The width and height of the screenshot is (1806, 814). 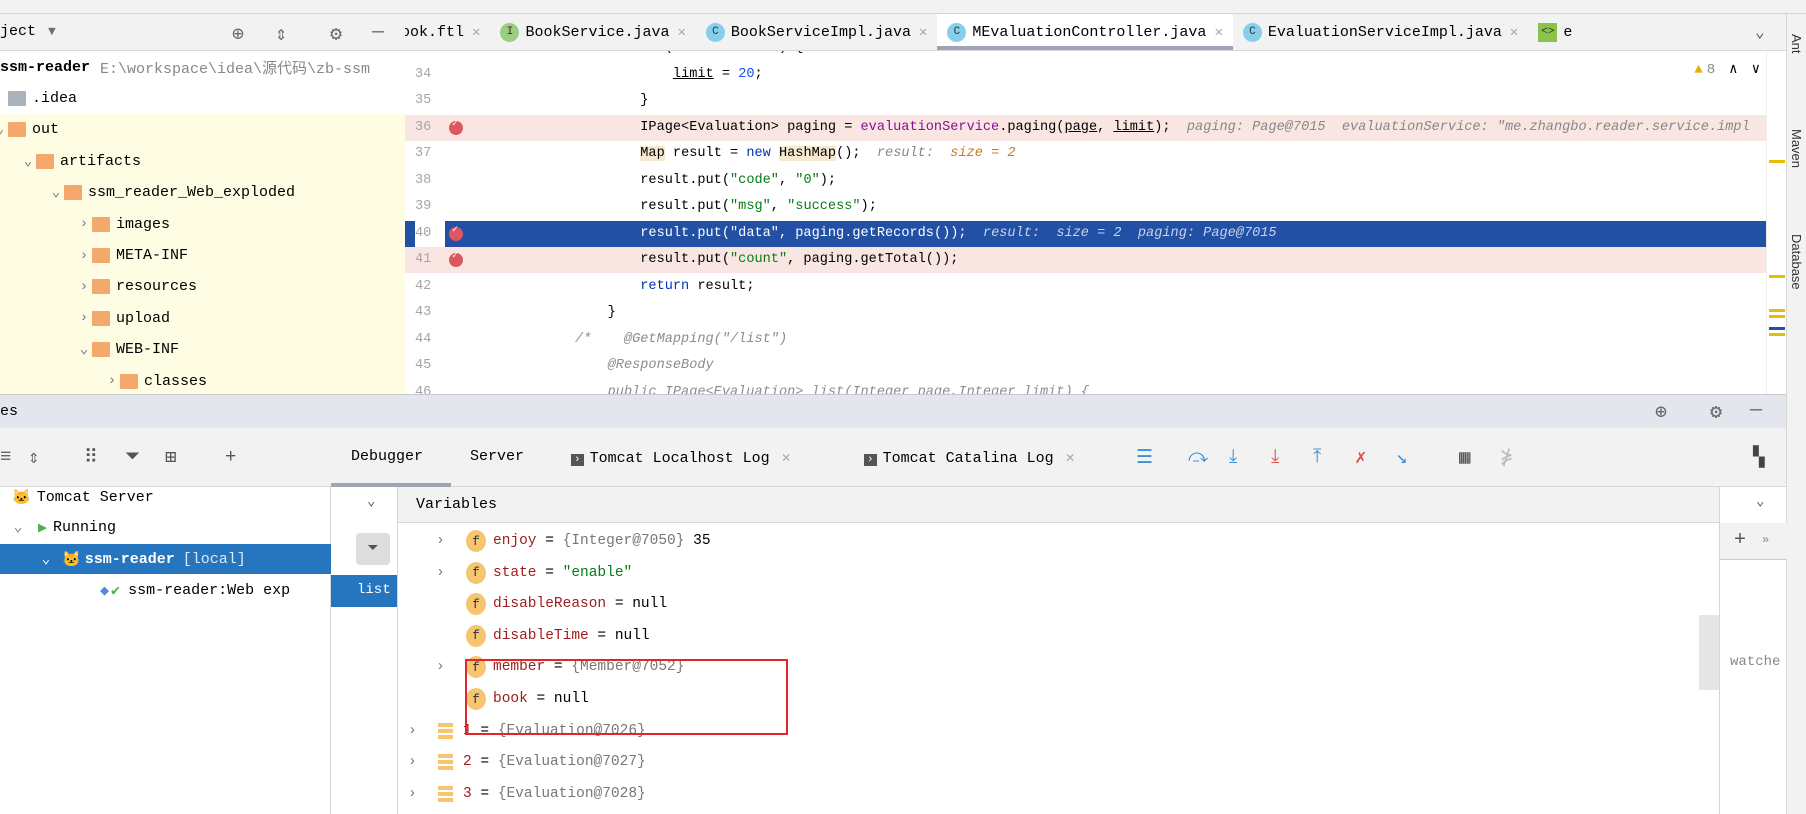 I want to click on tab-server: Server, so click(x=497, y=456).